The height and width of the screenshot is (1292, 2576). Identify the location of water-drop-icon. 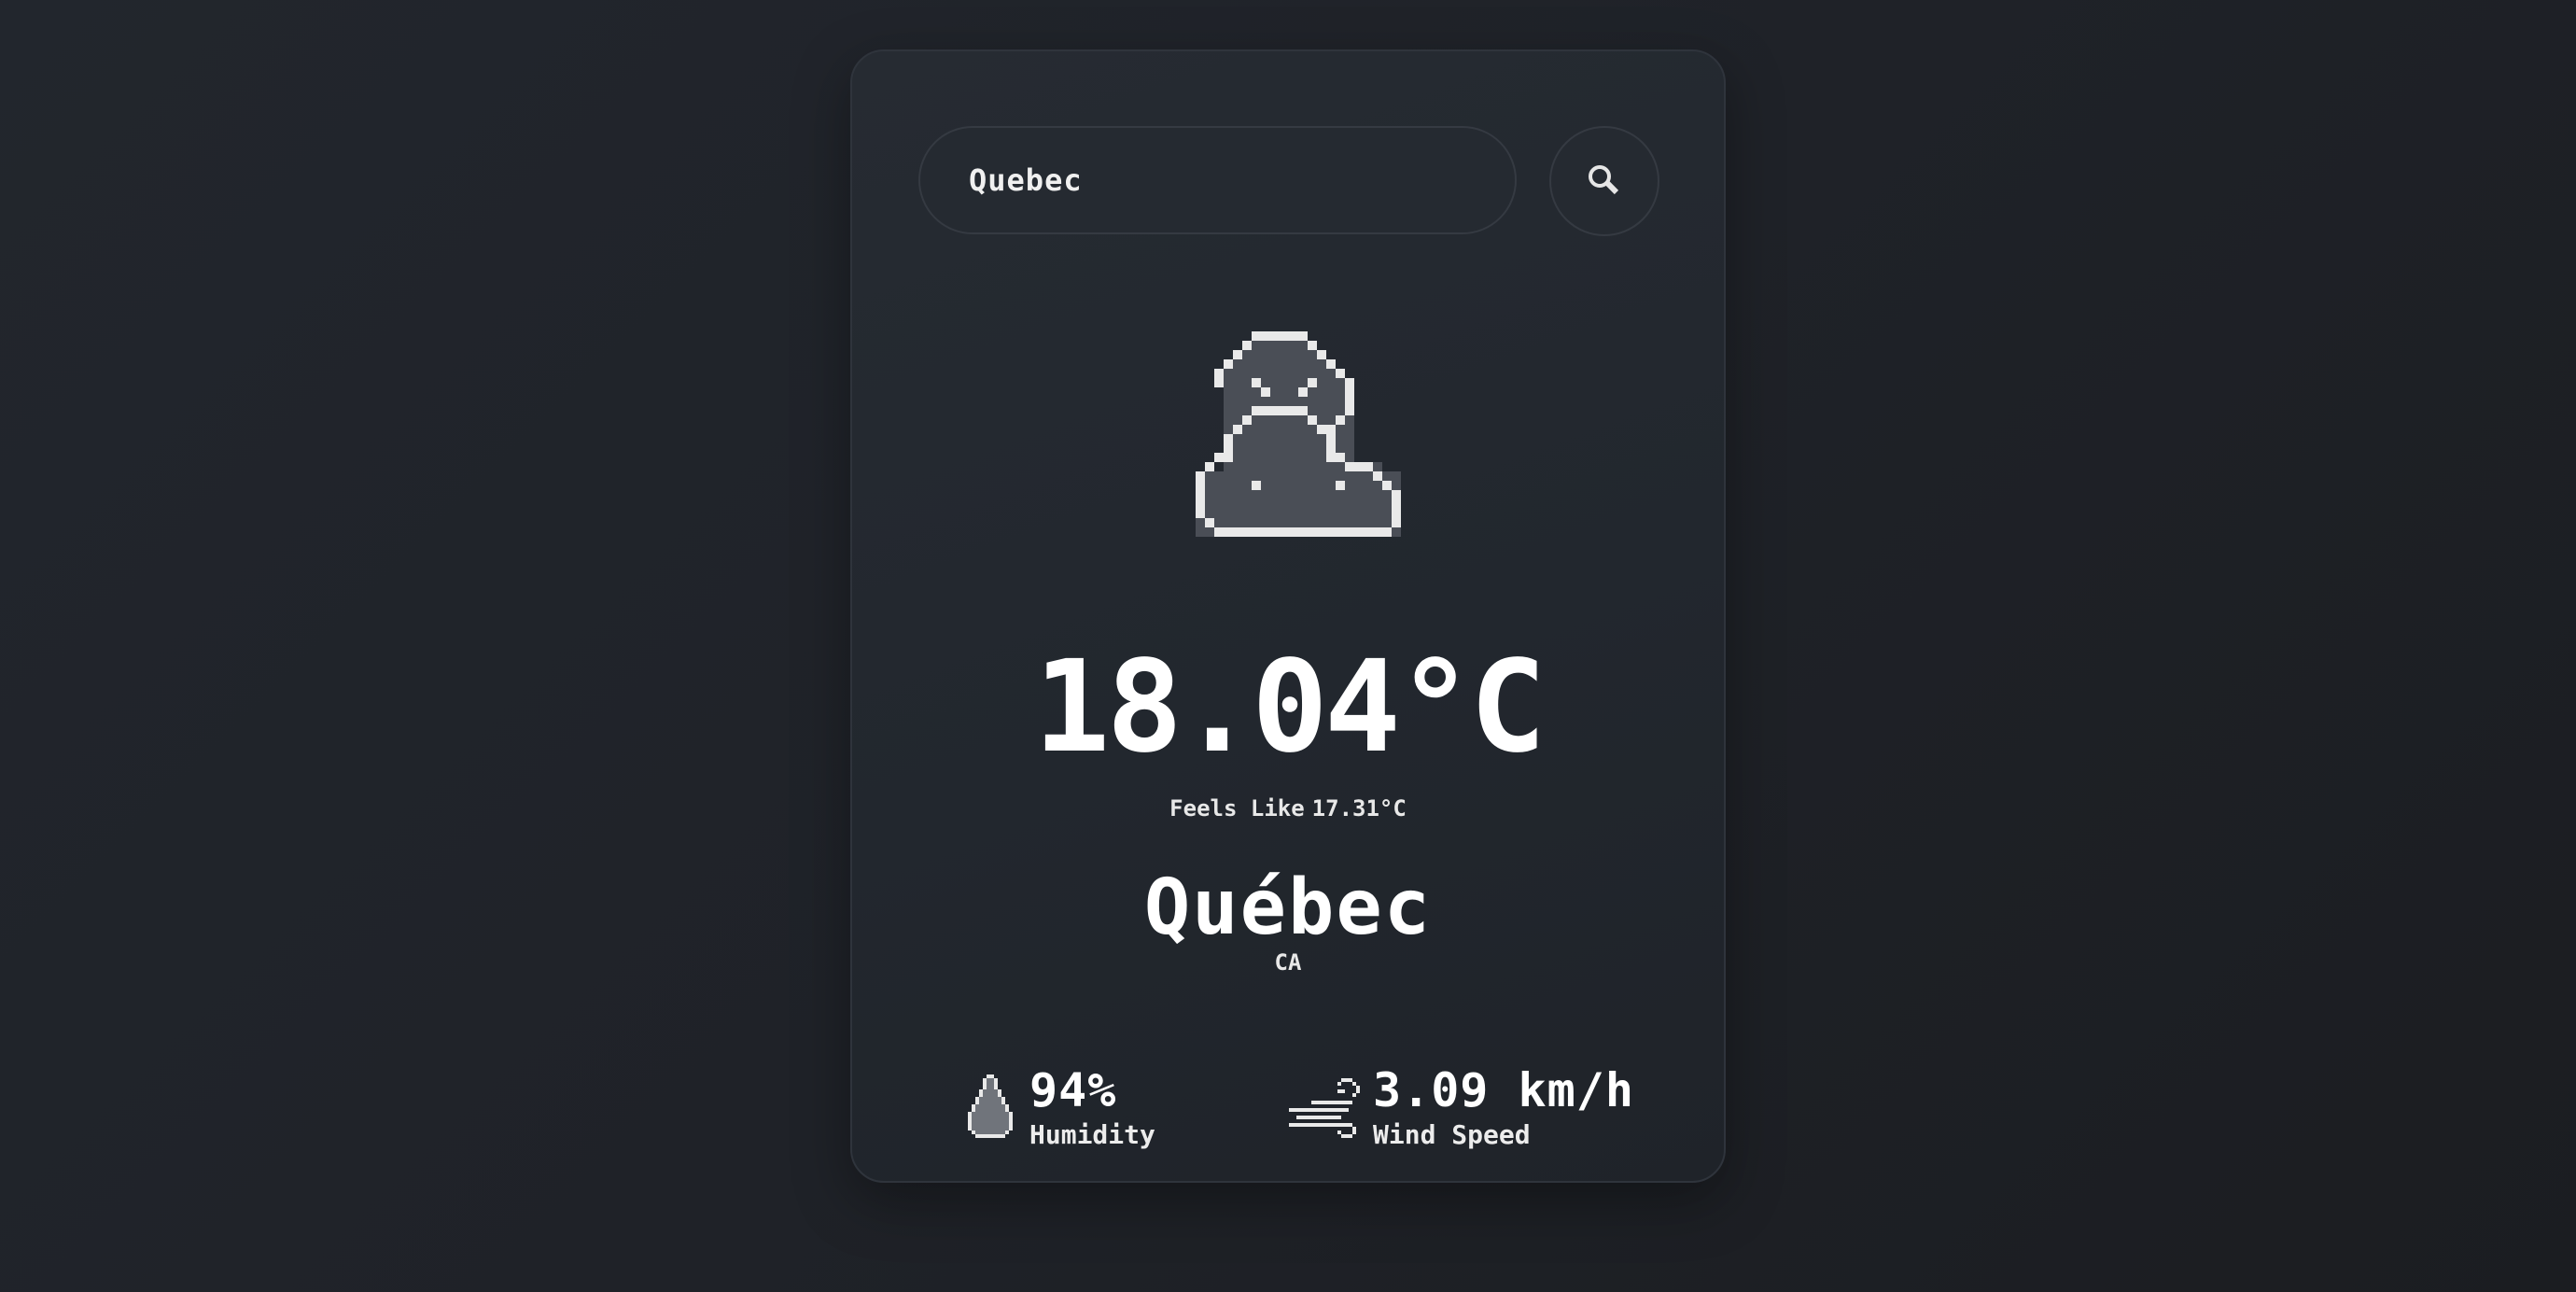
(990, 1106).